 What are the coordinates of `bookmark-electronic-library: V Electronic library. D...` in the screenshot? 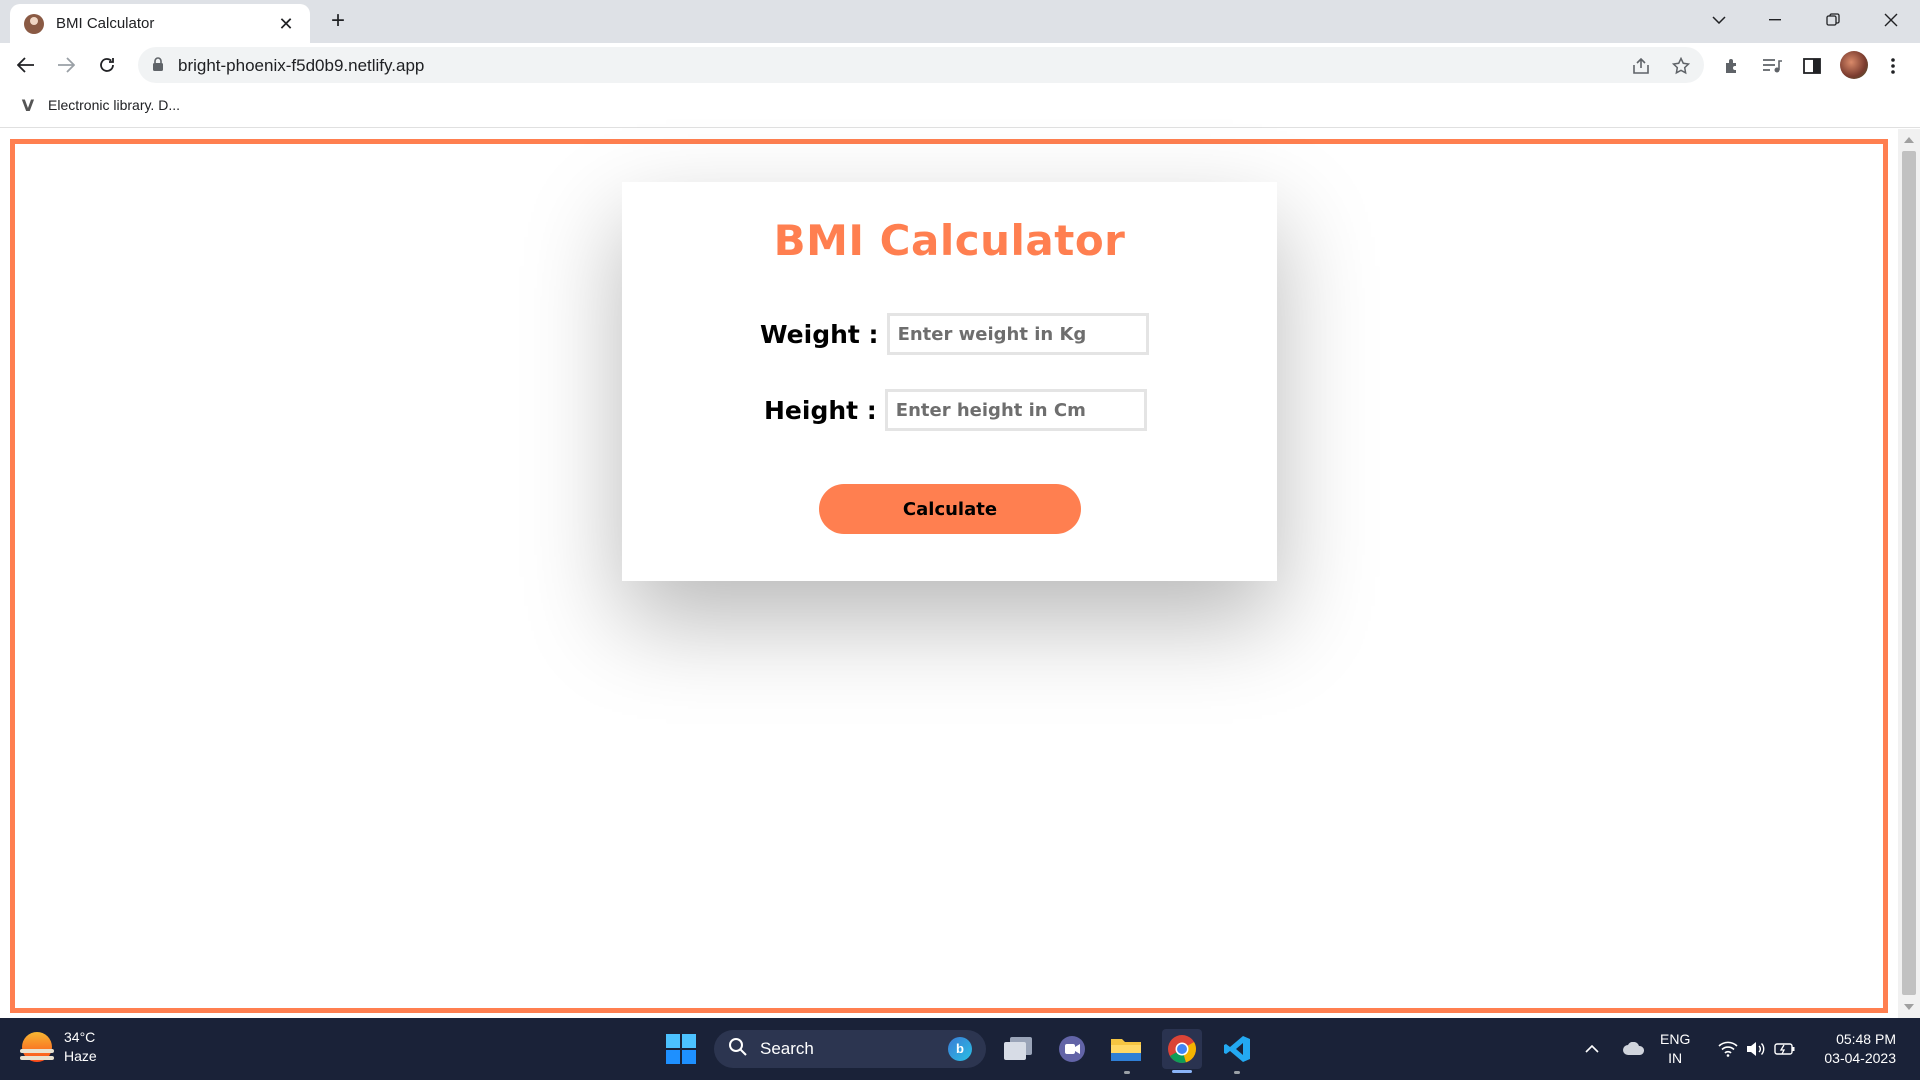 It's located at (100, 105).